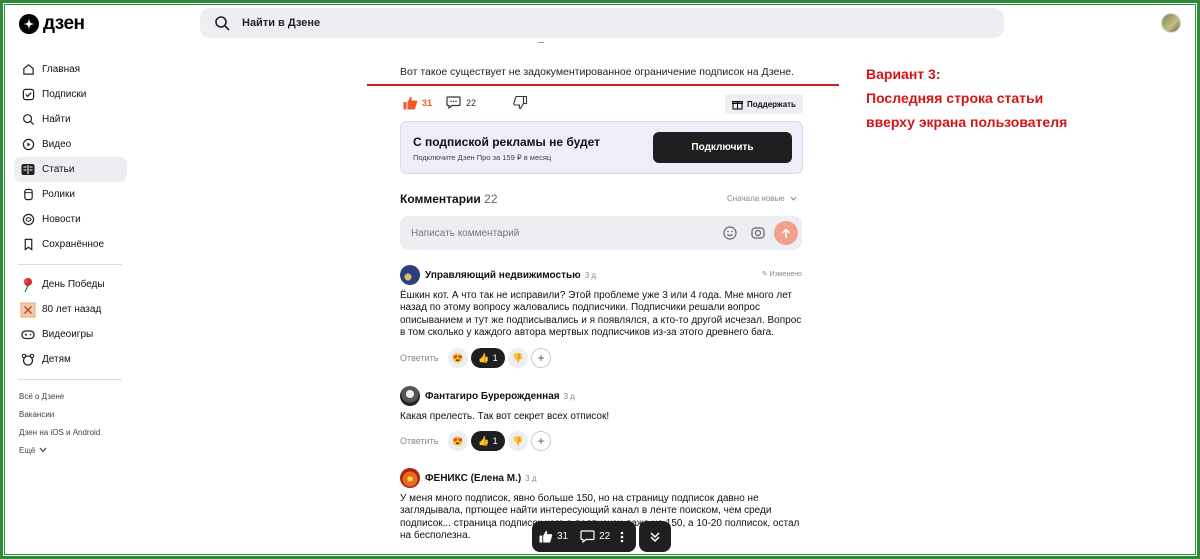  Describe the element at coordinates (603, 85) in the screenshot. I see `annotation-underline` at that location.